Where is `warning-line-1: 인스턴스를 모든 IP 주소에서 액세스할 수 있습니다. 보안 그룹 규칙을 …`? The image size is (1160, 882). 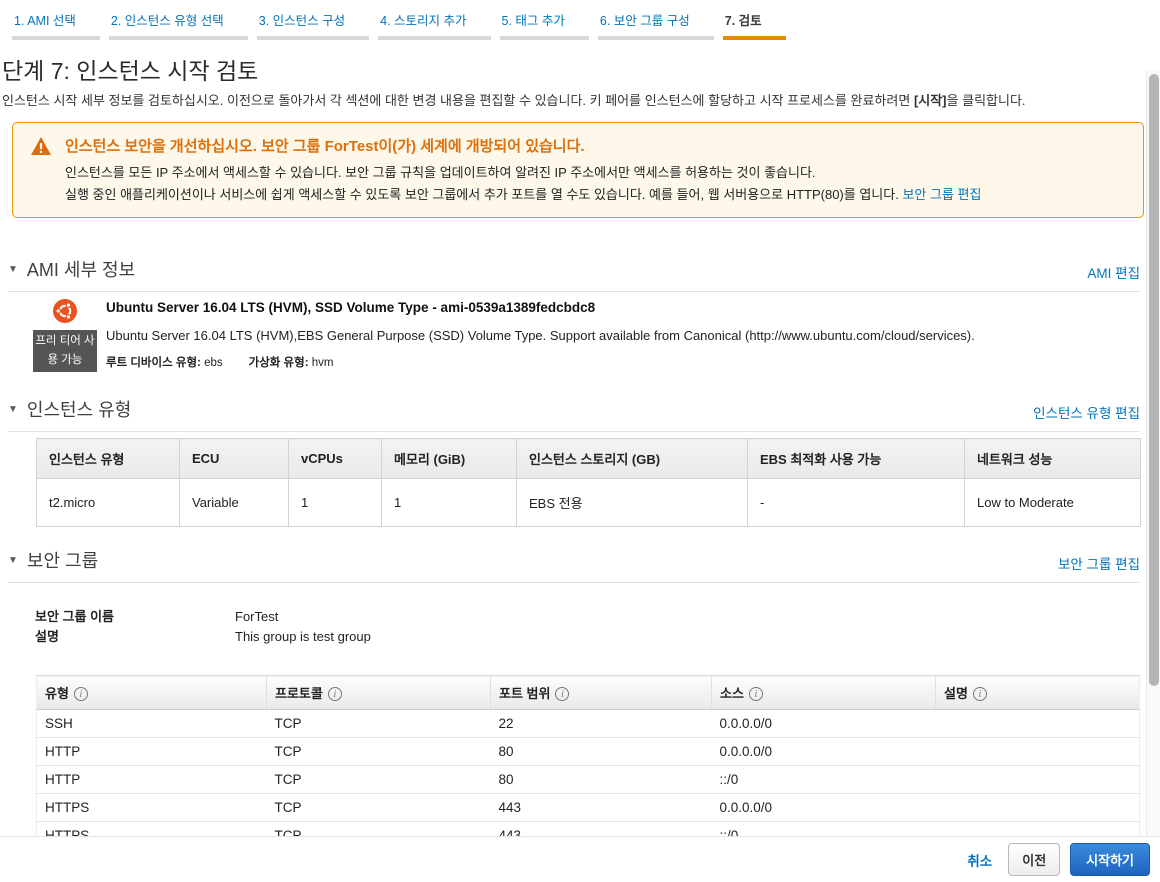 warning-line-1: 인스턴스를 모든 IP 주소에서 액세스할 수 있습니다. 보안 그룹 규칙을 … is located at coordinates (440, 172).